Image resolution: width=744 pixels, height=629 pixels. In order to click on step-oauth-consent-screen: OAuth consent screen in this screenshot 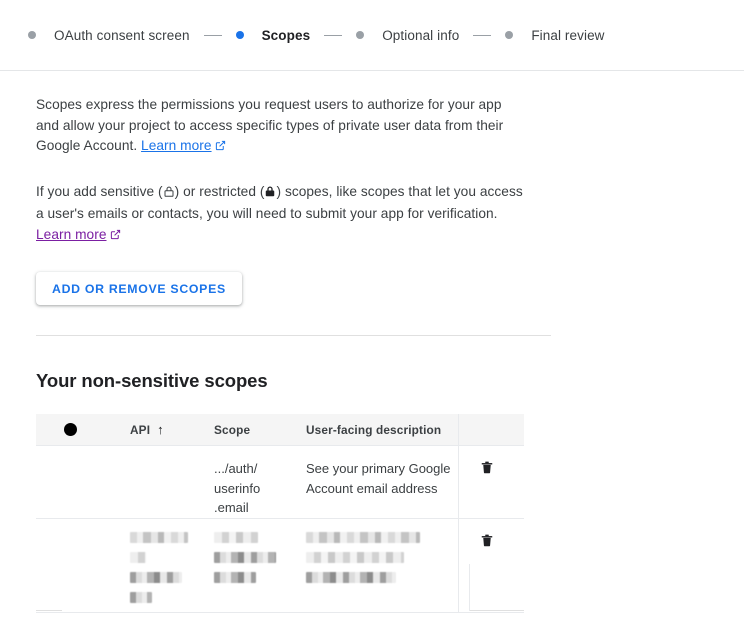, I will do `click(109, 35)`.